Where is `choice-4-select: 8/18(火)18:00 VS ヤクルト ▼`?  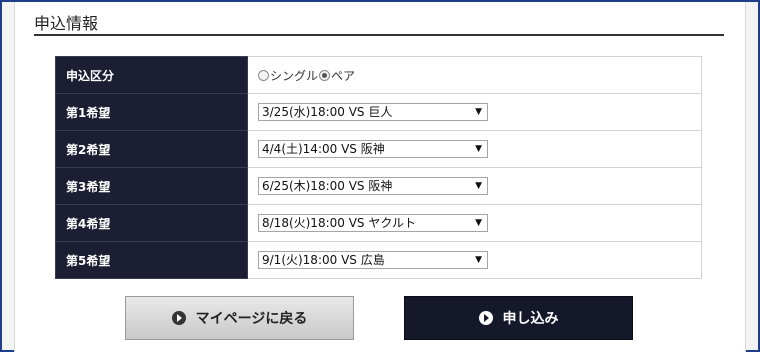
choice-4-select: 8/18(火)18:00 VS ヤクルト ▼ is located at coordinates (373, 223).